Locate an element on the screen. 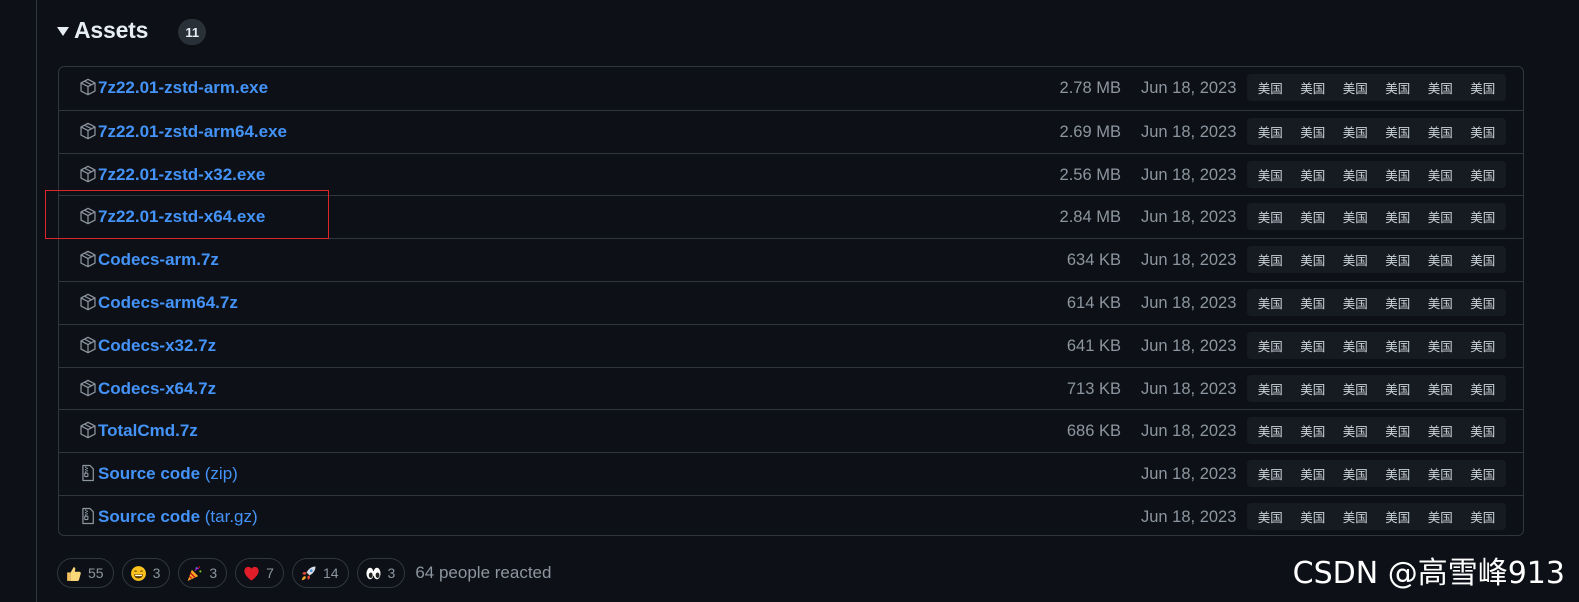 The width and height of the screenshot is (1579, 602). asset-download-link: Codecs-x64.7z is located at coordinates (157, 389).